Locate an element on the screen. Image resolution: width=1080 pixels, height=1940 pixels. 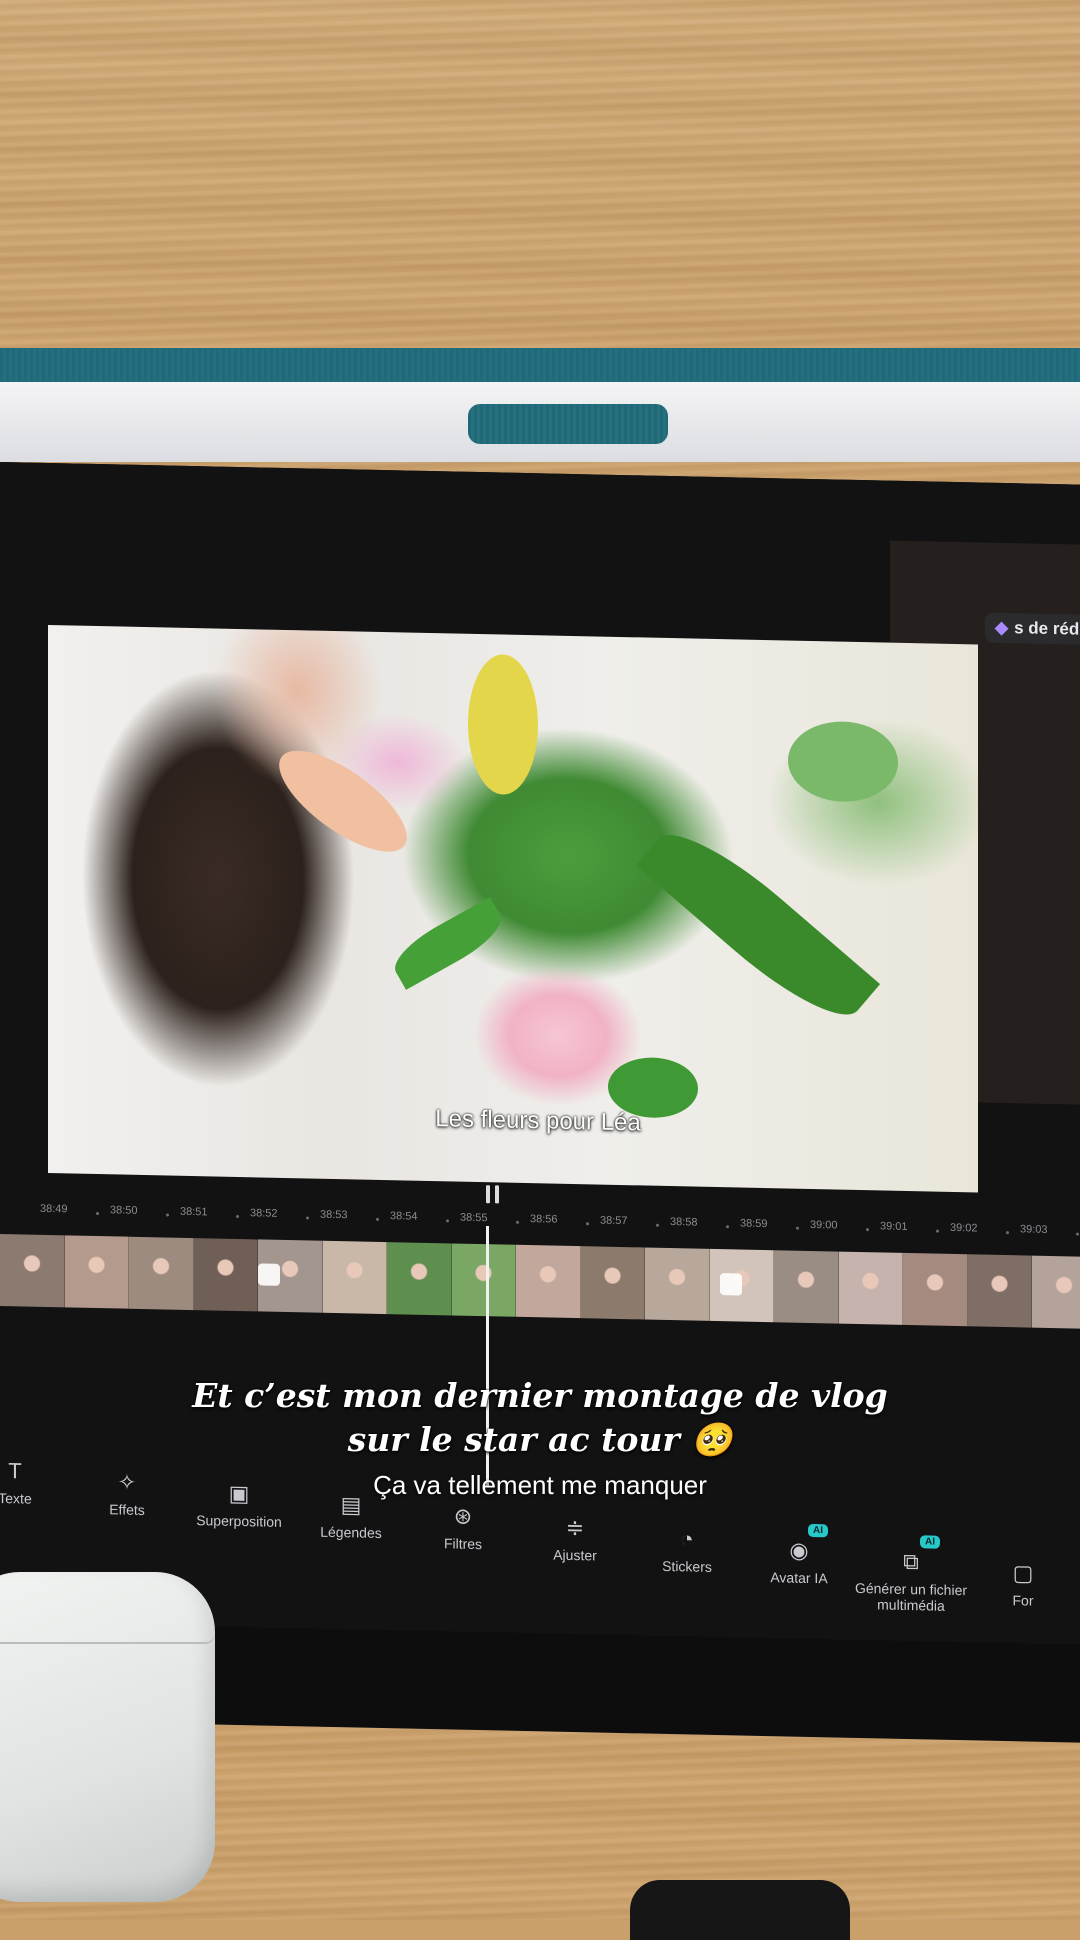
timeline-tick-label: 38:49 is located at coordinates (54, 1209).